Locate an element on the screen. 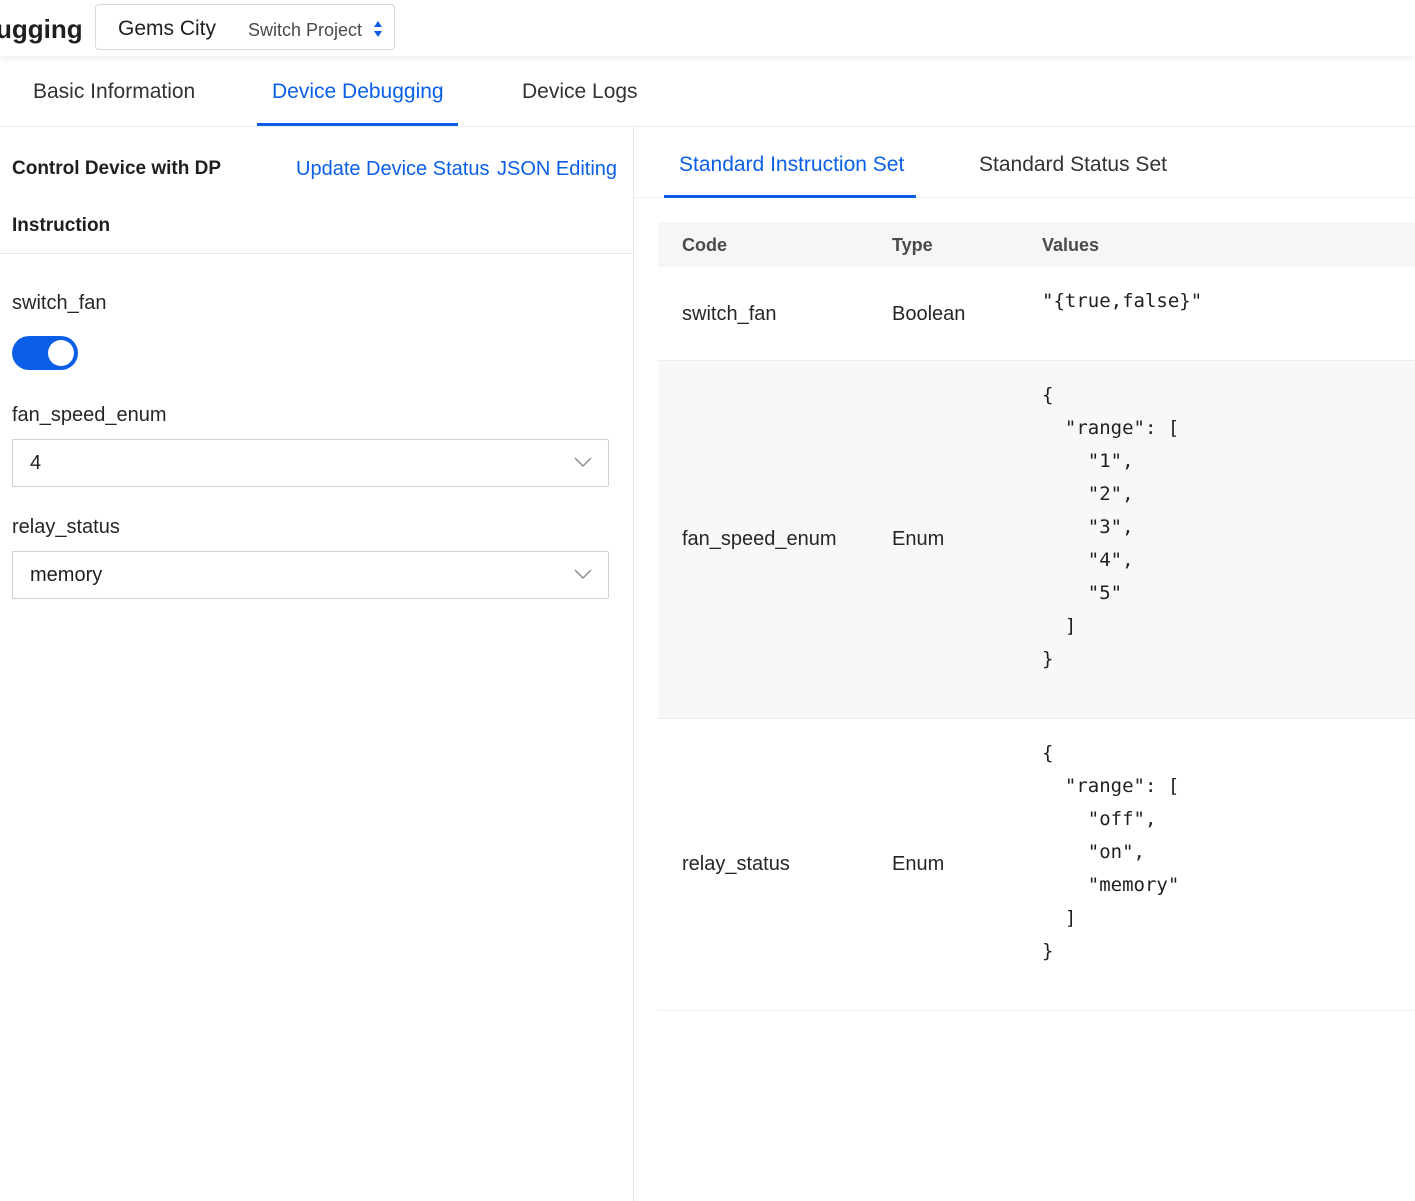 The height and width of the screenshot is (1201, 1415). control-title: Control Device with DP is located at coordinates (117, 168).